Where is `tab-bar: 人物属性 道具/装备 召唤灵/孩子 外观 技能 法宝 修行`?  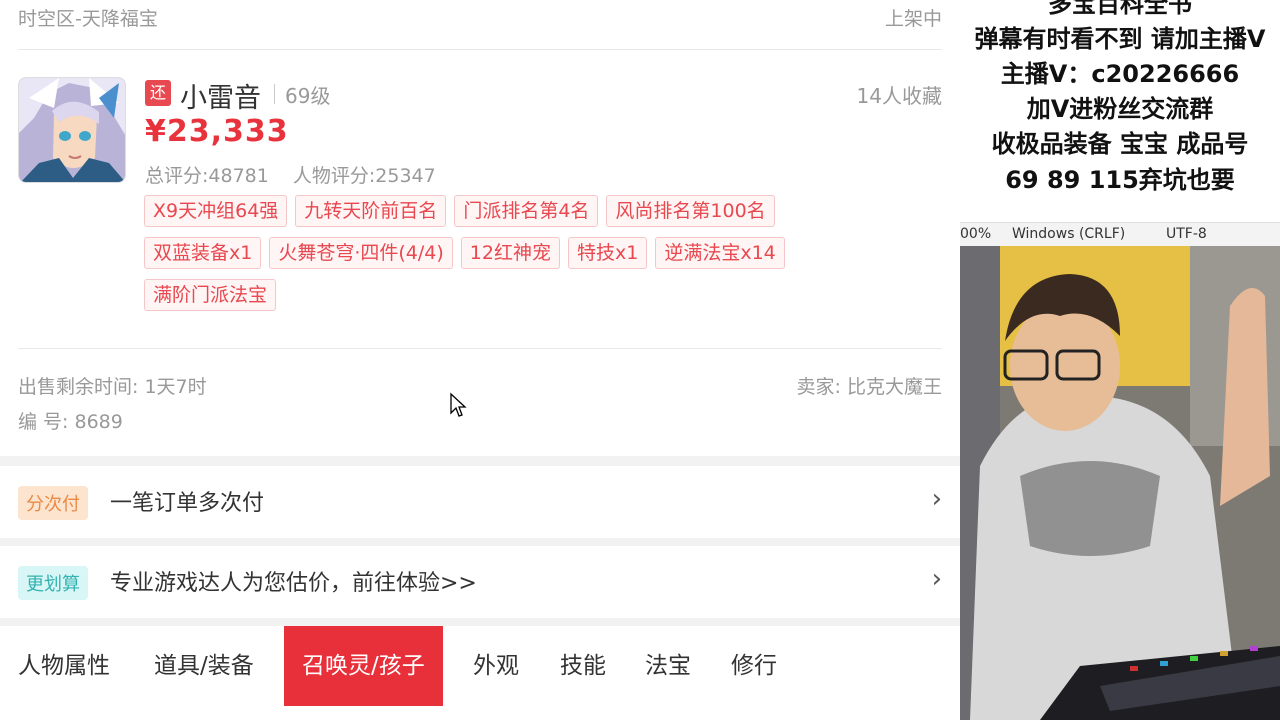 tab-bar: 人物属性 道具/装备 召唤灵/孩子 外观 技能 法宝 修行 is located at coordinates (480, 673).